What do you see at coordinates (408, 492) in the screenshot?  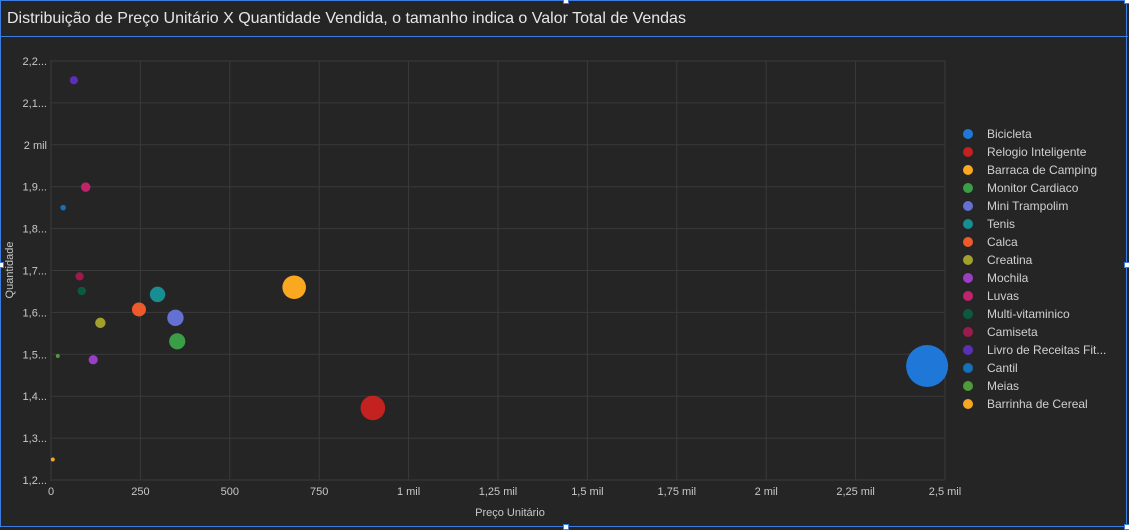 I see `x-tick-label: 1 mil` at bounding box center [408, 492].